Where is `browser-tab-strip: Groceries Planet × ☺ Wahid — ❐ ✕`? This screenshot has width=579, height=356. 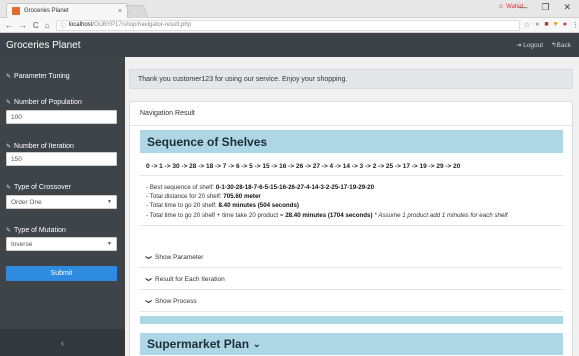 browser-tab-strip: Groceries Planet × ☺ Wahid — ❐ ✕ is located at coordinates (289, 9).